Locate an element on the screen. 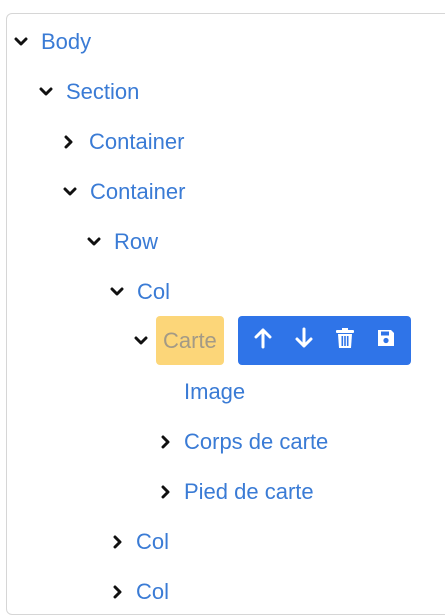 The height and width of the screenshot is (615, 445). tree-node-label: Row is located at coordinates (136, 242).